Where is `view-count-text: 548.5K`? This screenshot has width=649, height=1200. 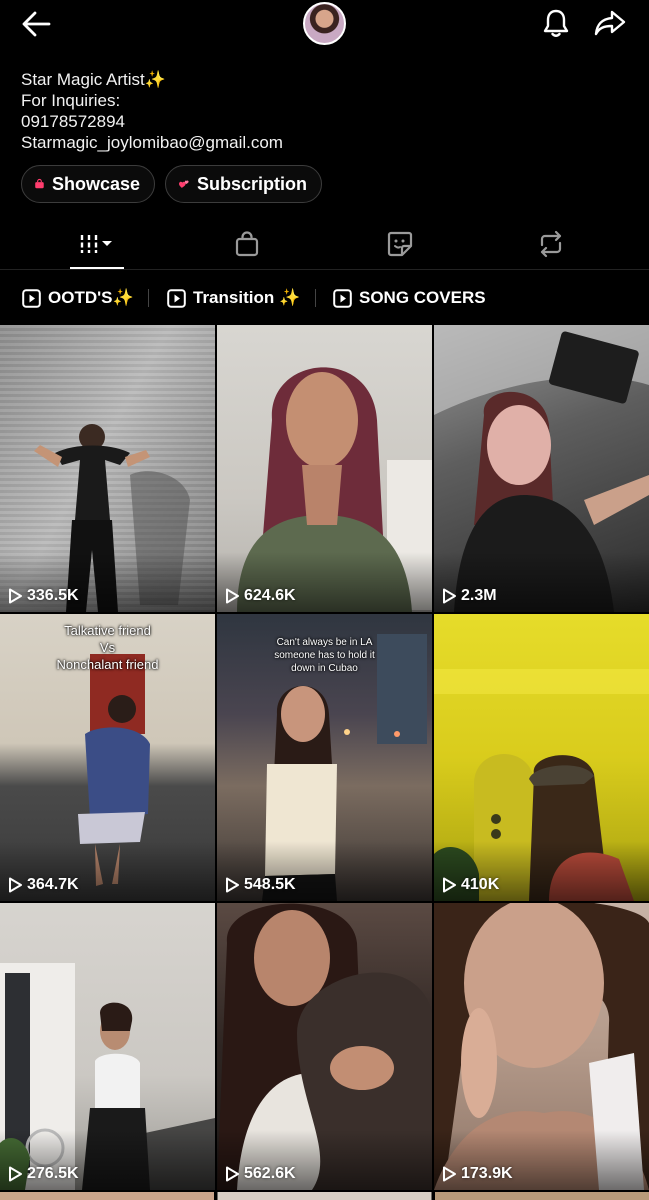
view-count-text: 548.5K is located at coordinates (270, 884).